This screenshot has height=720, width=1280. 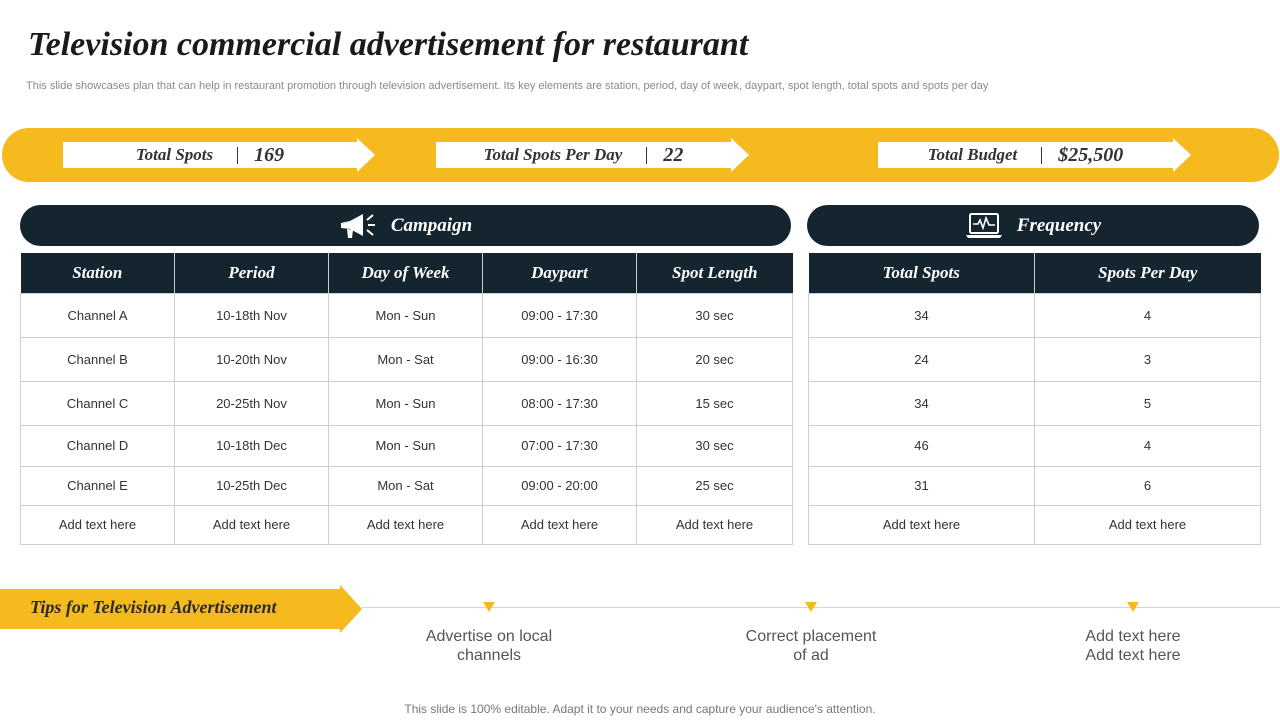 I want to click on tip-line: of ad, so click(x=811, y=655).